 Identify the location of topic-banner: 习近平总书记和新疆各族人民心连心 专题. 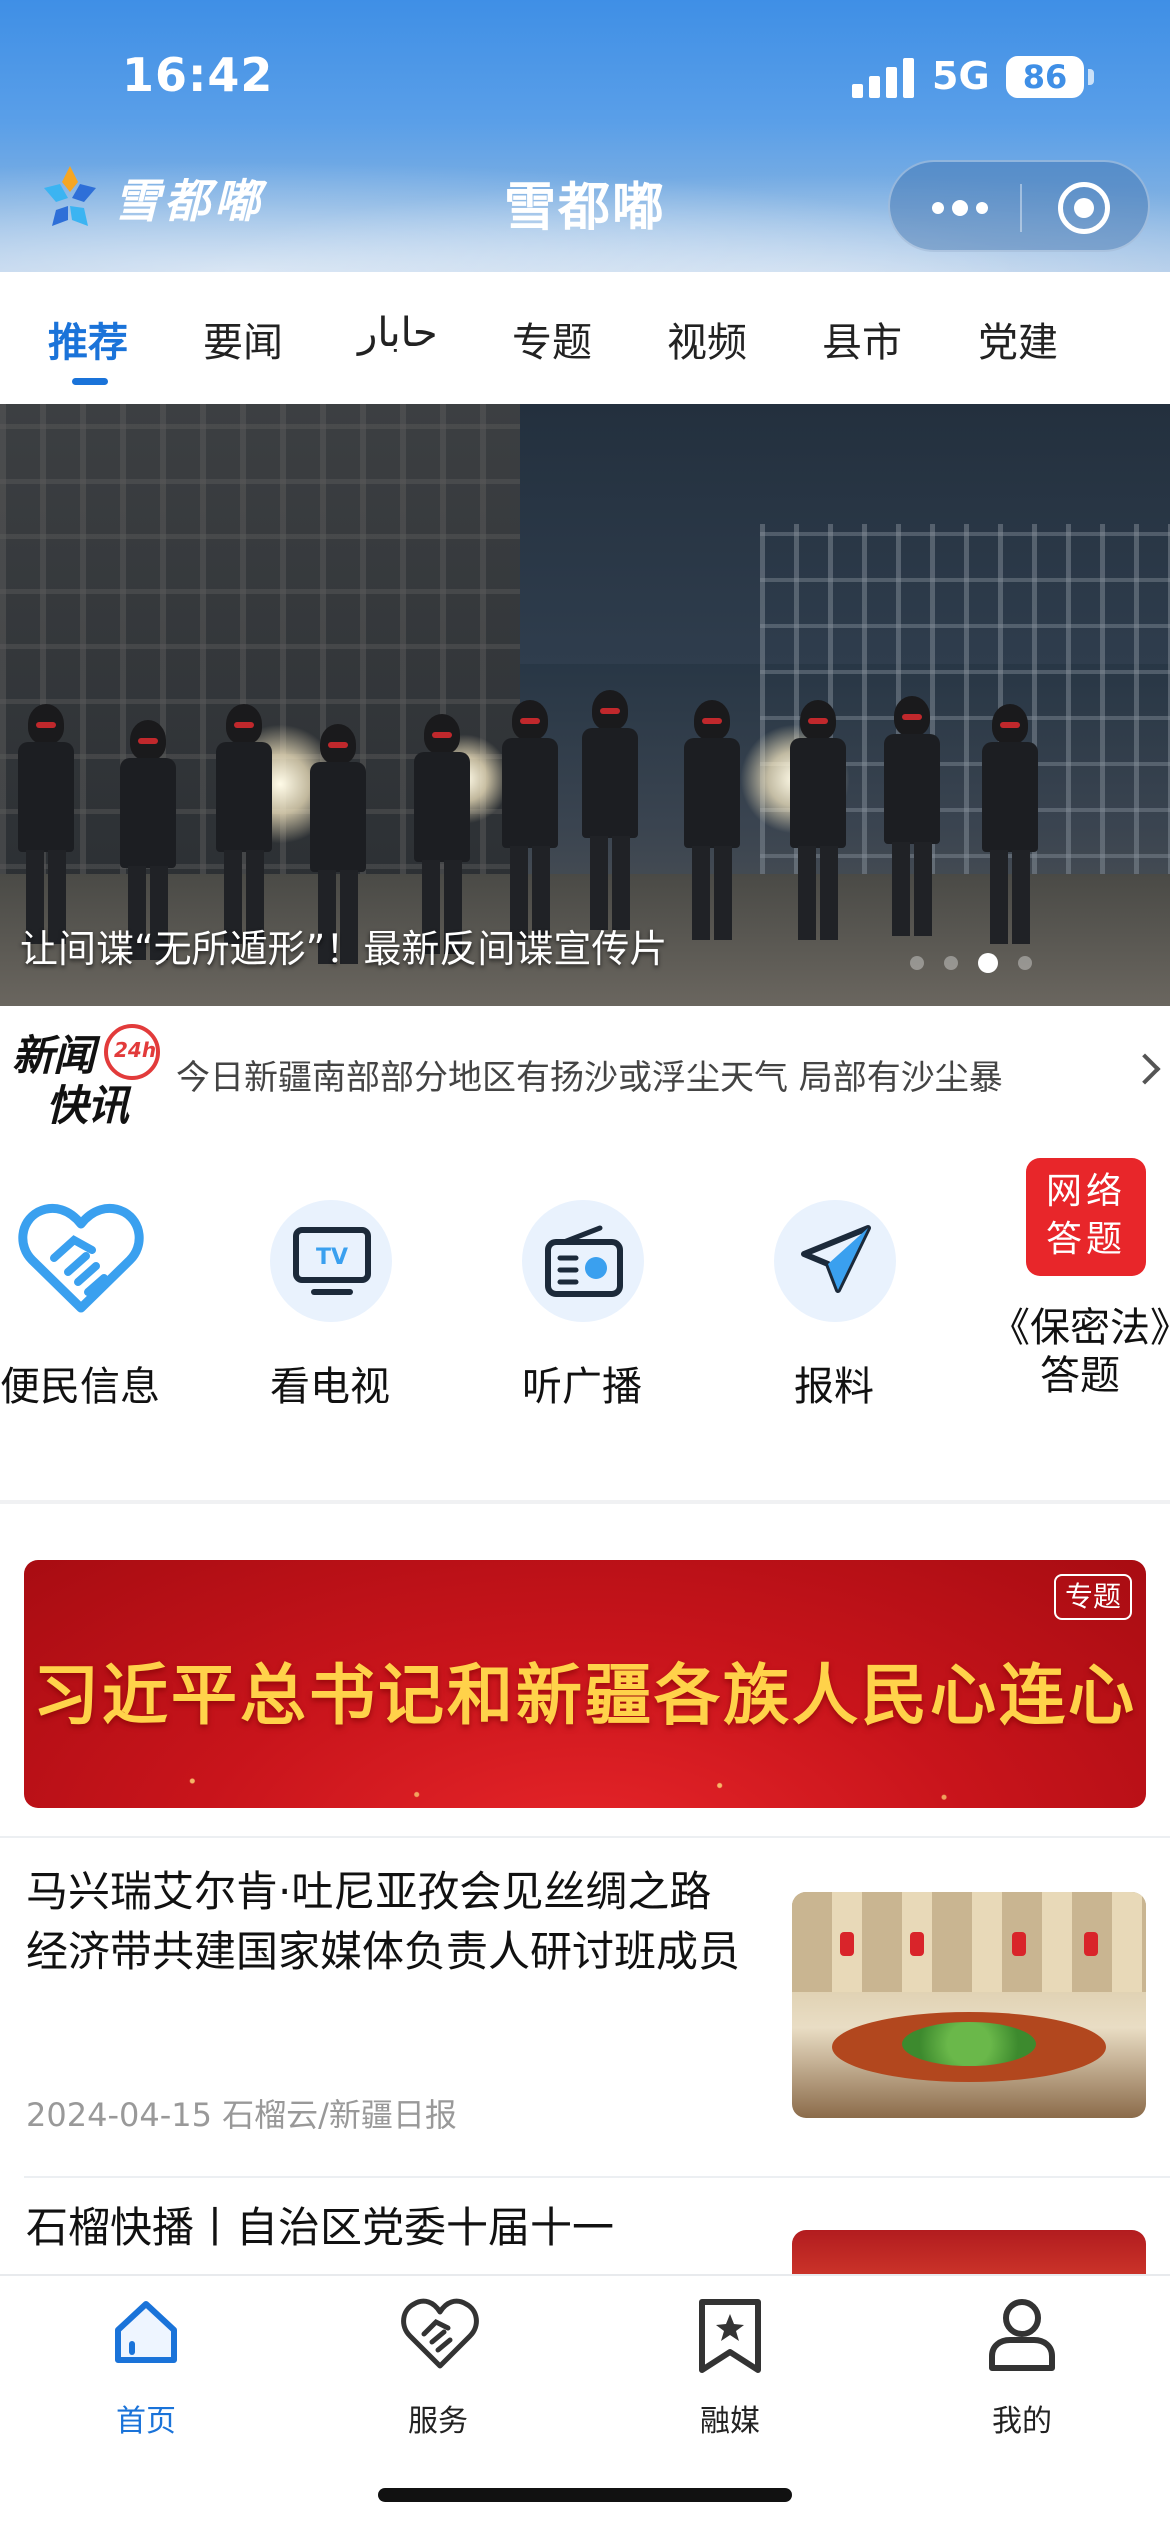
(585, 1684).